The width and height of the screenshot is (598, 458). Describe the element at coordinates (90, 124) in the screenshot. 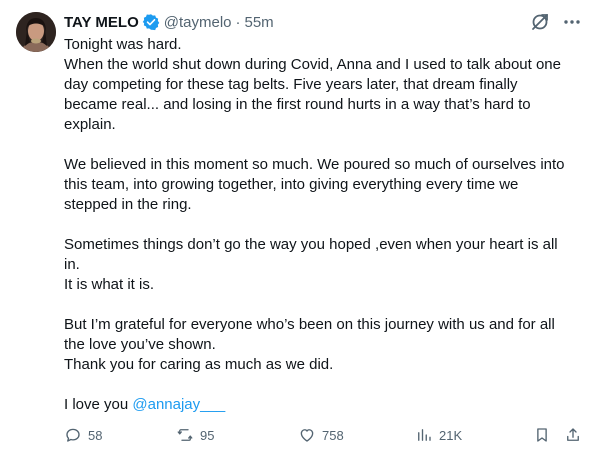

I see `text-line: explain.` at that location.